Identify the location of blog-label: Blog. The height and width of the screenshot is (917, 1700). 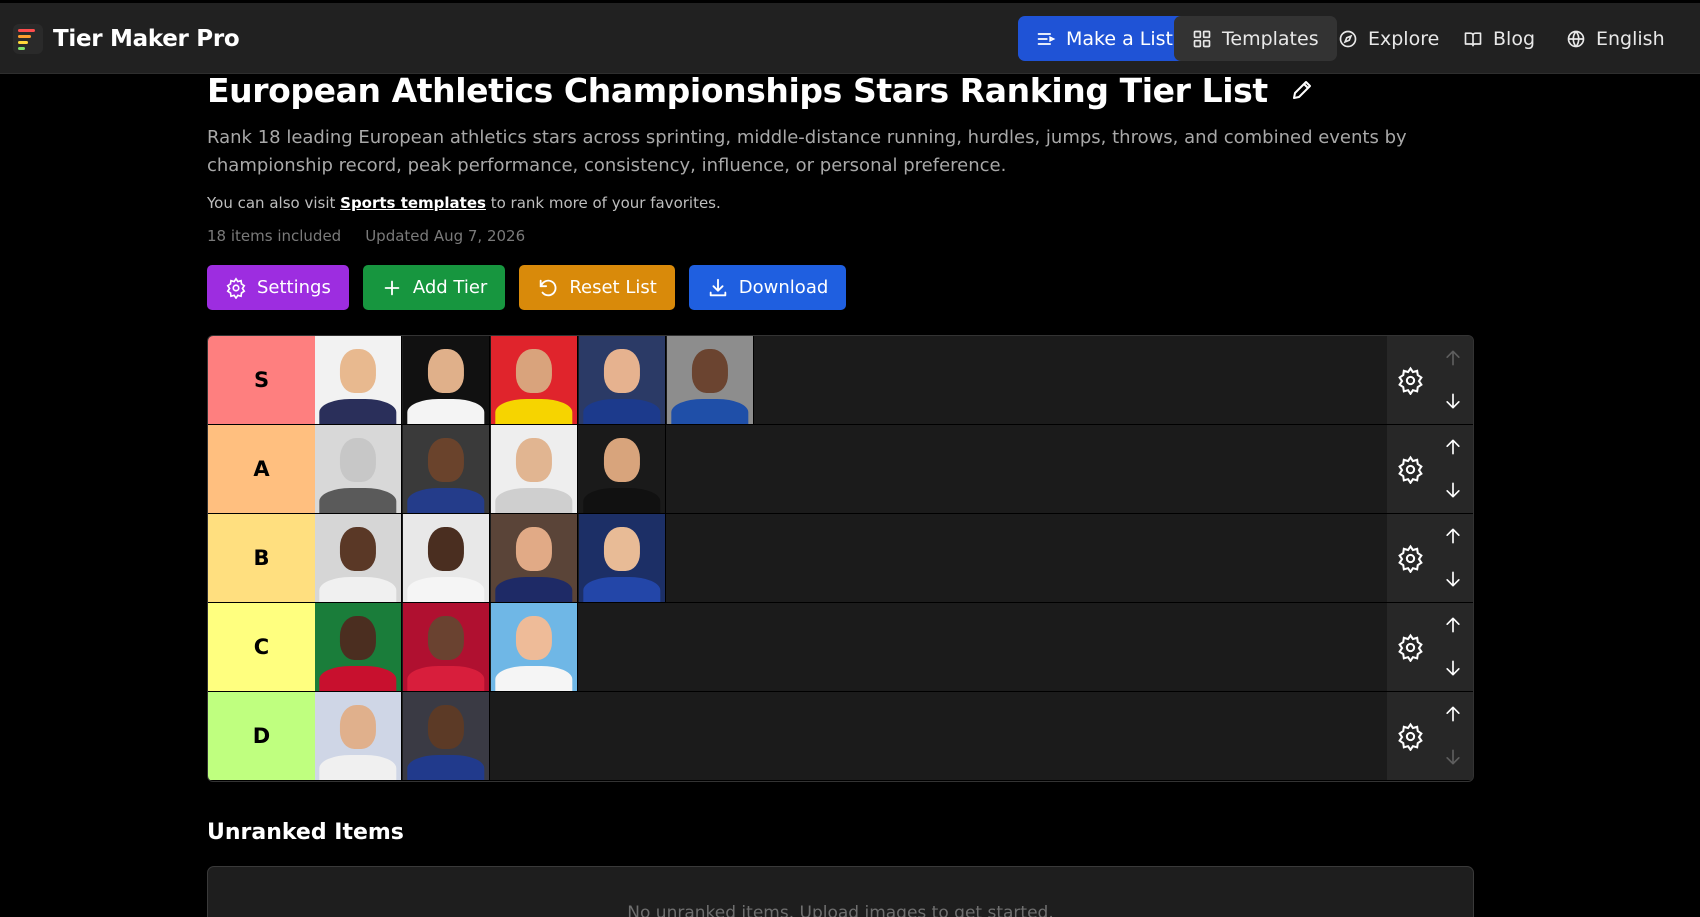
(1514, 38).